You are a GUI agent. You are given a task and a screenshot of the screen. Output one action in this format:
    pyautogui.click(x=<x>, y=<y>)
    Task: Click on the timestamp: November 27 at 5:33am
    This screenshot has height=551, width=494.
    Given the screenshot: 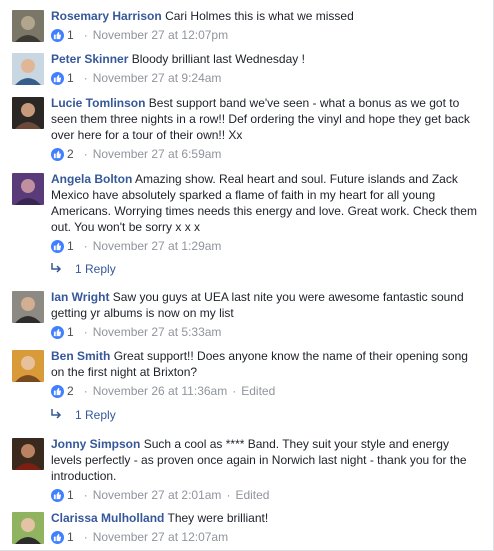 What is the action you would take?
    pyautogui.click(x=157, y=332)
    